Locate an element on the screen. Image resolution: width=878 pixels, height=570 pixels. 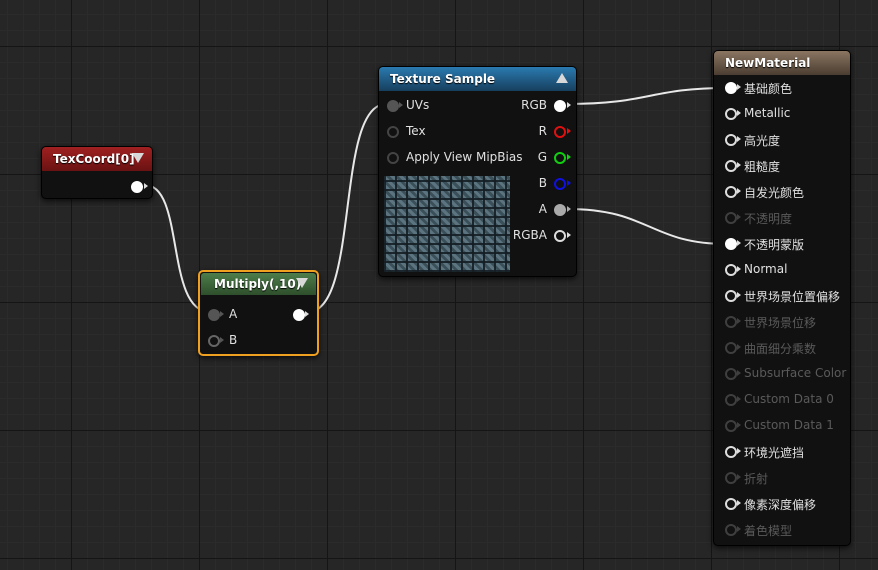
multiply-input-a-pin is located at coordinates (214, 315).